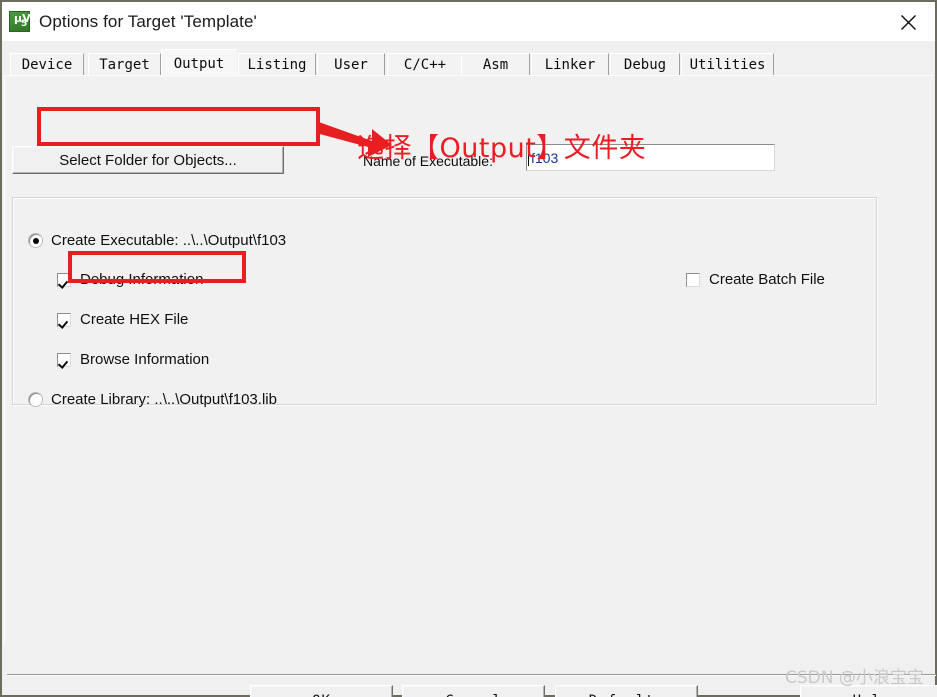 This screenshot has height=697, width=937. Describe the element at coordinates (134, 319) in the screenshot. I see `create-hex-file-label: Create HEX File` at that location.